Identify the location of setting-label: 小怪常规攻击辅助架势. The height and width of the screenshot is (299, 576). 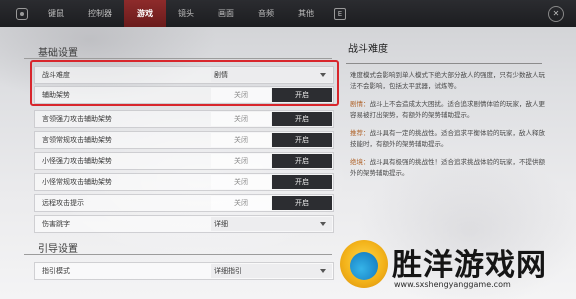
(77, 182).